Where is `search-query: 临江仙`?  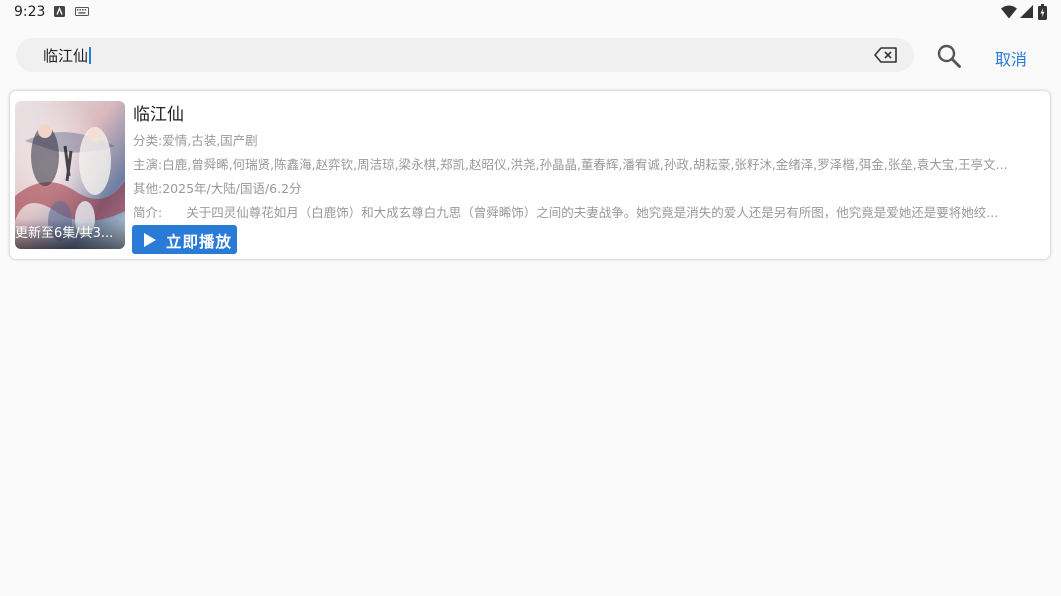
search-query: 临江仙 is located at coordinates (66, 56).